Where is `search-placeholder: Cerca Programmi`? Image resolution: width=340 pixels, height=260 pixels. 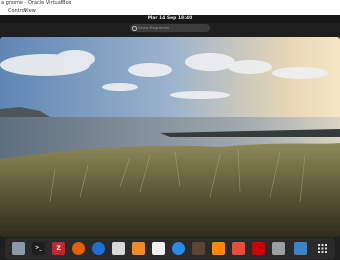 search-placeholder: Cerca Programmi is located at coordinates (154, 28).